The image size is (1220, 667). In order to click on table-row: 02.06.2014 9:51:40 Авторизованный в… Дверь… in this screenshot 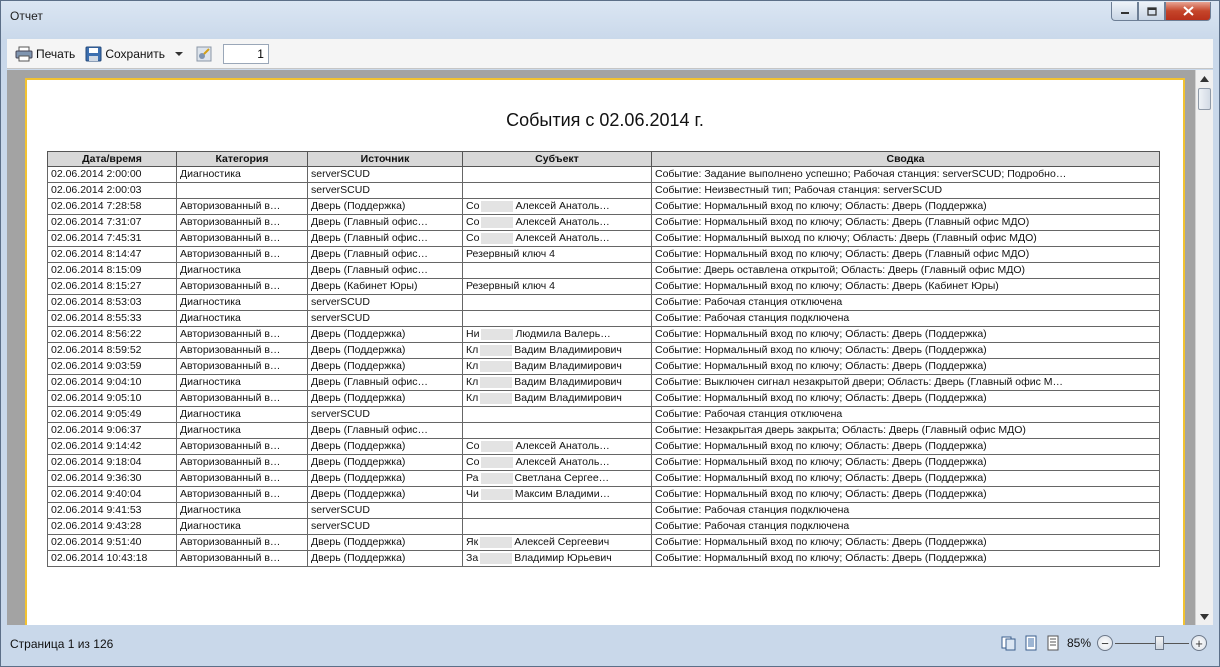, I will do `click(603, 542)`.